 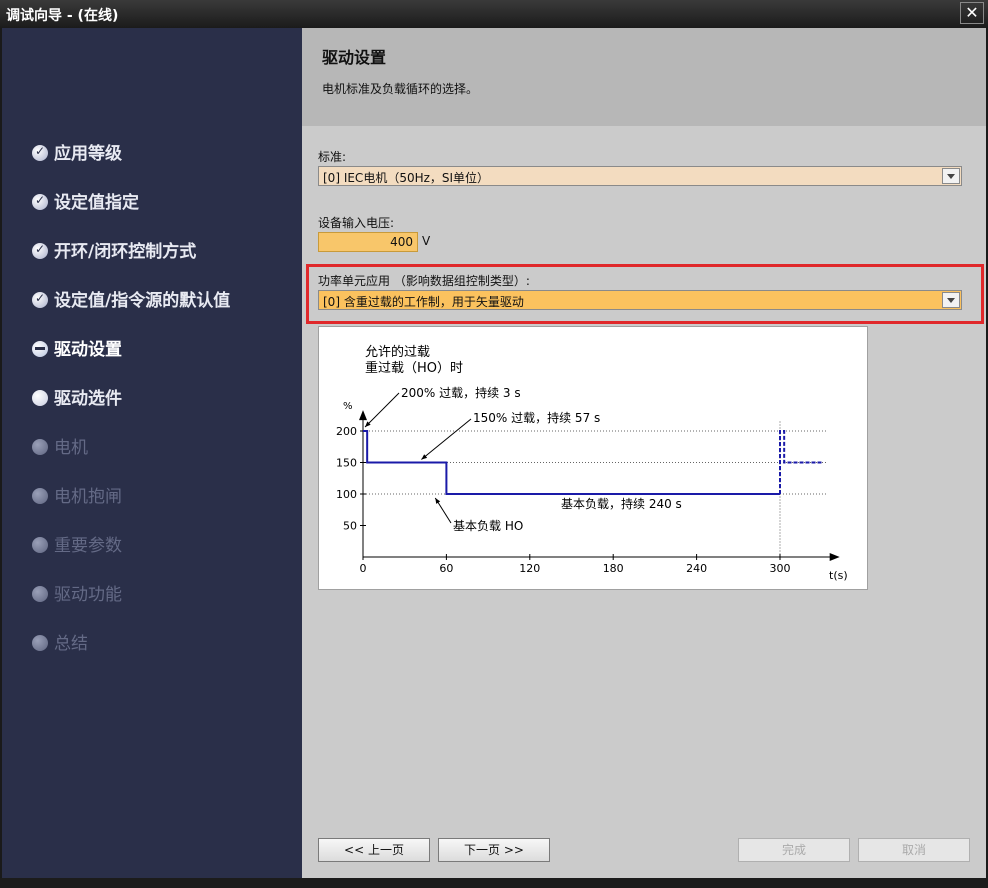 I want to click on prev-button: << 上一页, so click(x=374, y=850).